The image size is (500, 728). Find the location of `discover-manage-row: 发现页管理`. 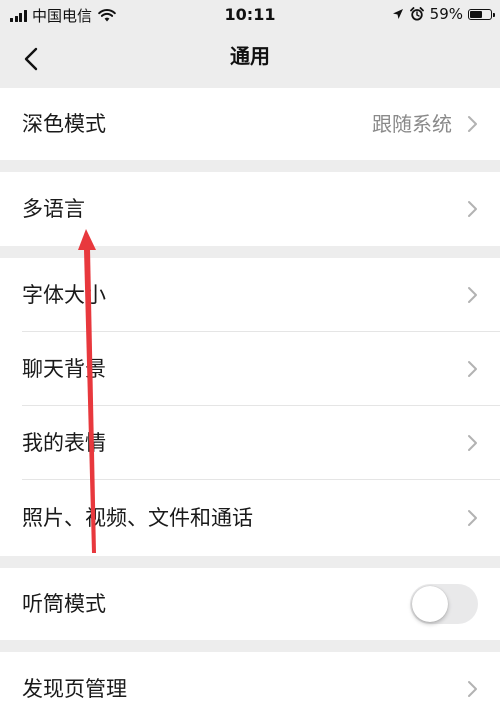

discover-manage-row: 发现页管理 is located at coordinates (250, 690).